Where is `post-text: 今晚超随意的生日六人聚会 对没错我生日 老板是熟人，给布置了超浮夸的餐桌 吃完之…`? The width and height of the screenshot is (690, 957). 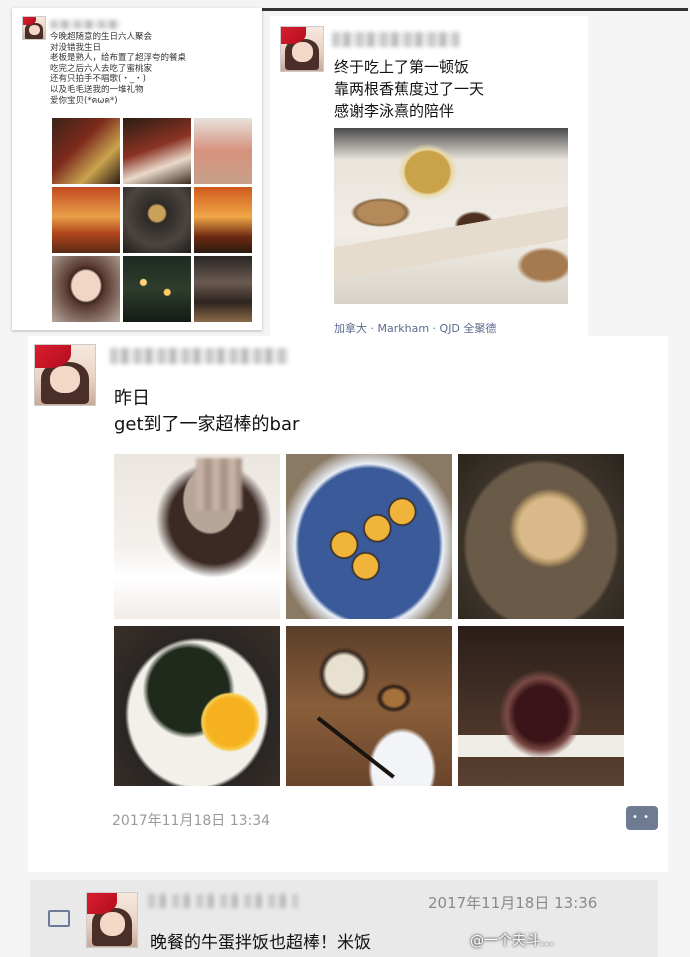 post-text: 今晚超随意的生日六人聚会 对没错我生日 老板是熟人，给布置了超浮夸的餐桌 吃完之… is located at coordinates (155, 69).